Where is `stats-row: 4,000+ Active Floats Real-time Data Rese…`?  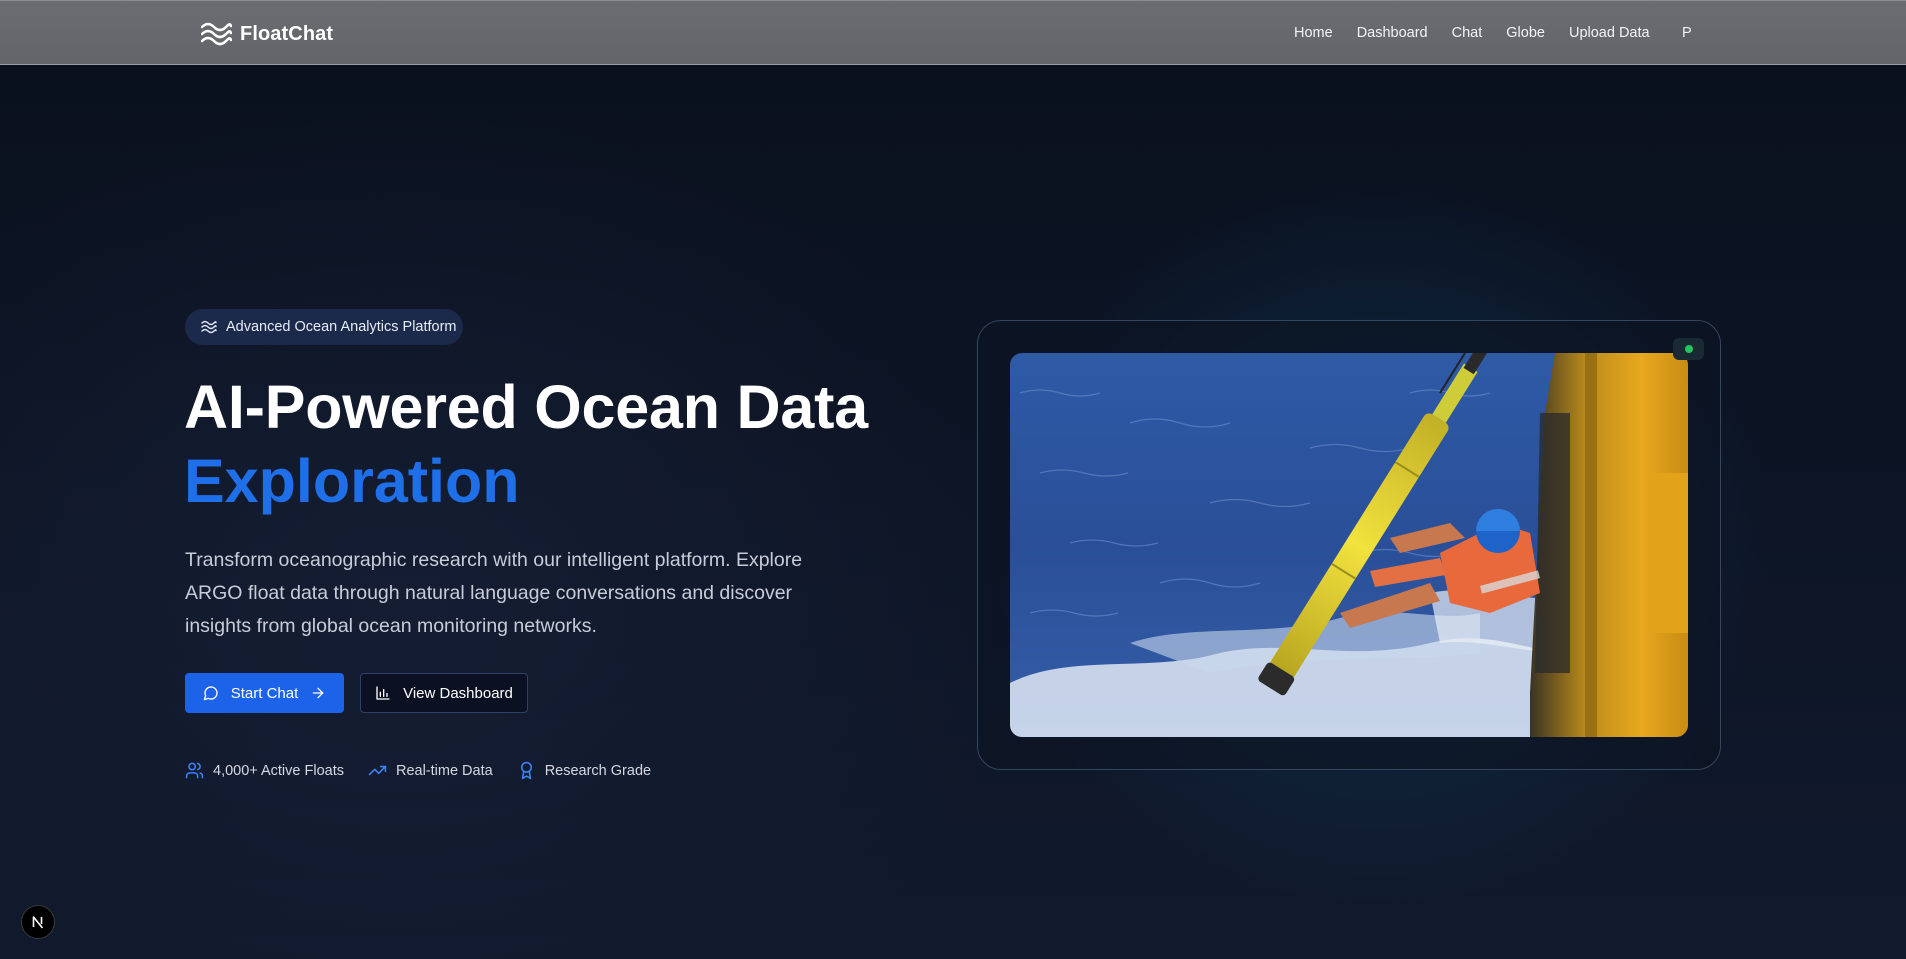 stats-row: 4,000+ Active Floats Real-time Data Rese… is located at coordinates (418, 770).